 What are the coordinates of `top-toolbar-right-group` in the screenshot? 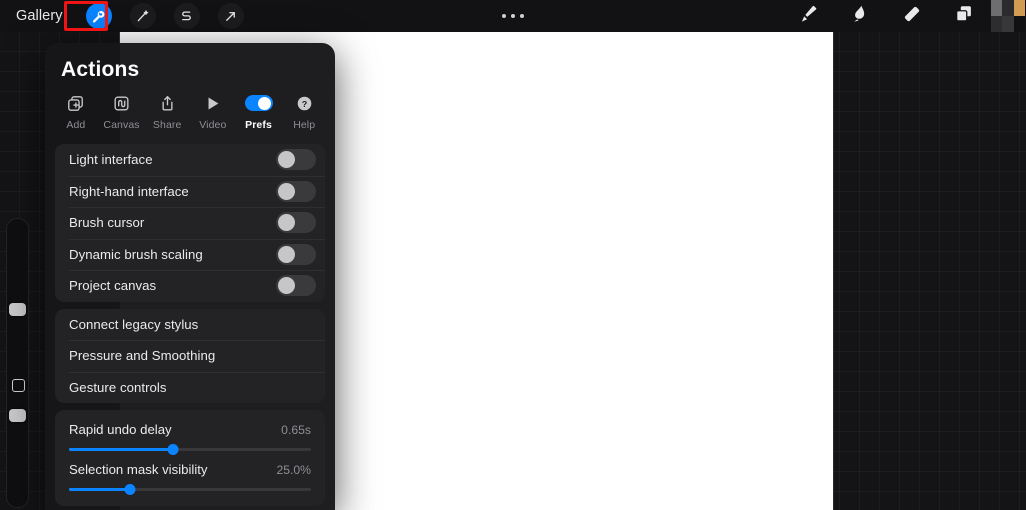 It's located at (904, 16).